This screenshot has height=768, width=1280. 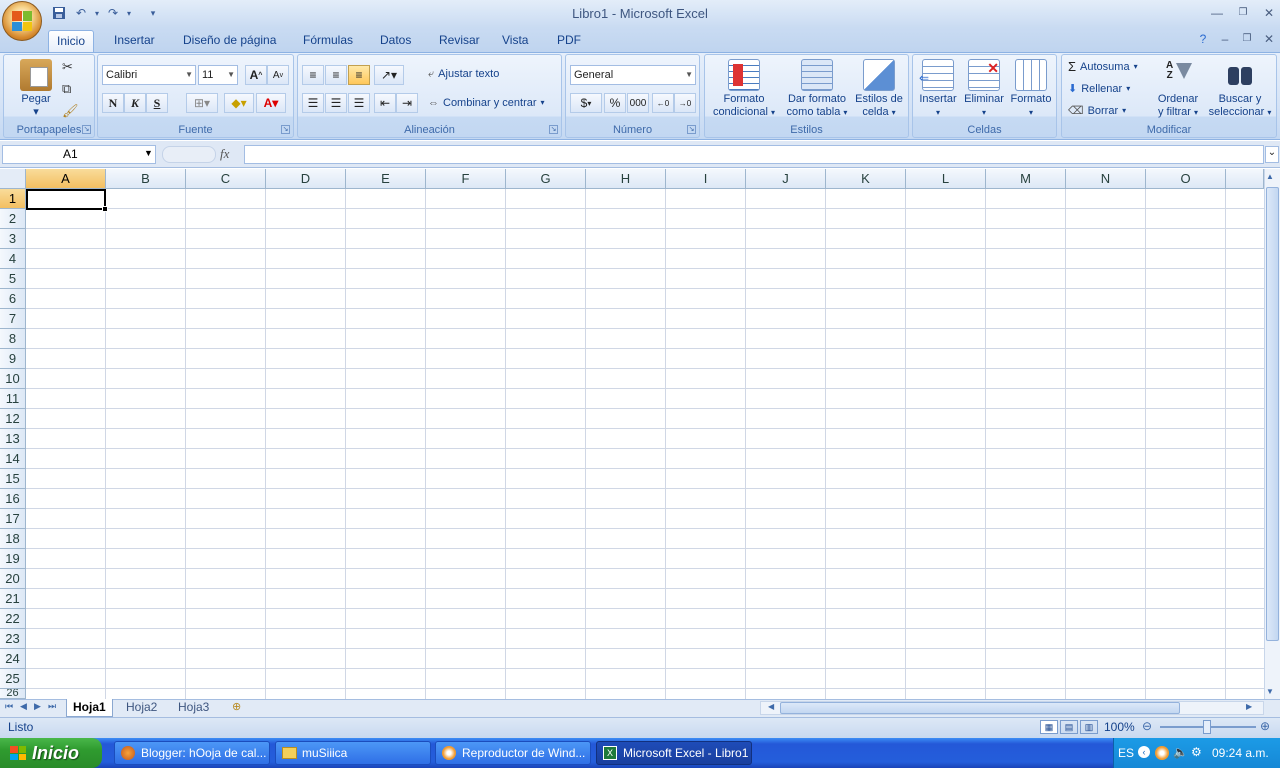 I want to click on underline-button: S, so click(x=157, y=103).